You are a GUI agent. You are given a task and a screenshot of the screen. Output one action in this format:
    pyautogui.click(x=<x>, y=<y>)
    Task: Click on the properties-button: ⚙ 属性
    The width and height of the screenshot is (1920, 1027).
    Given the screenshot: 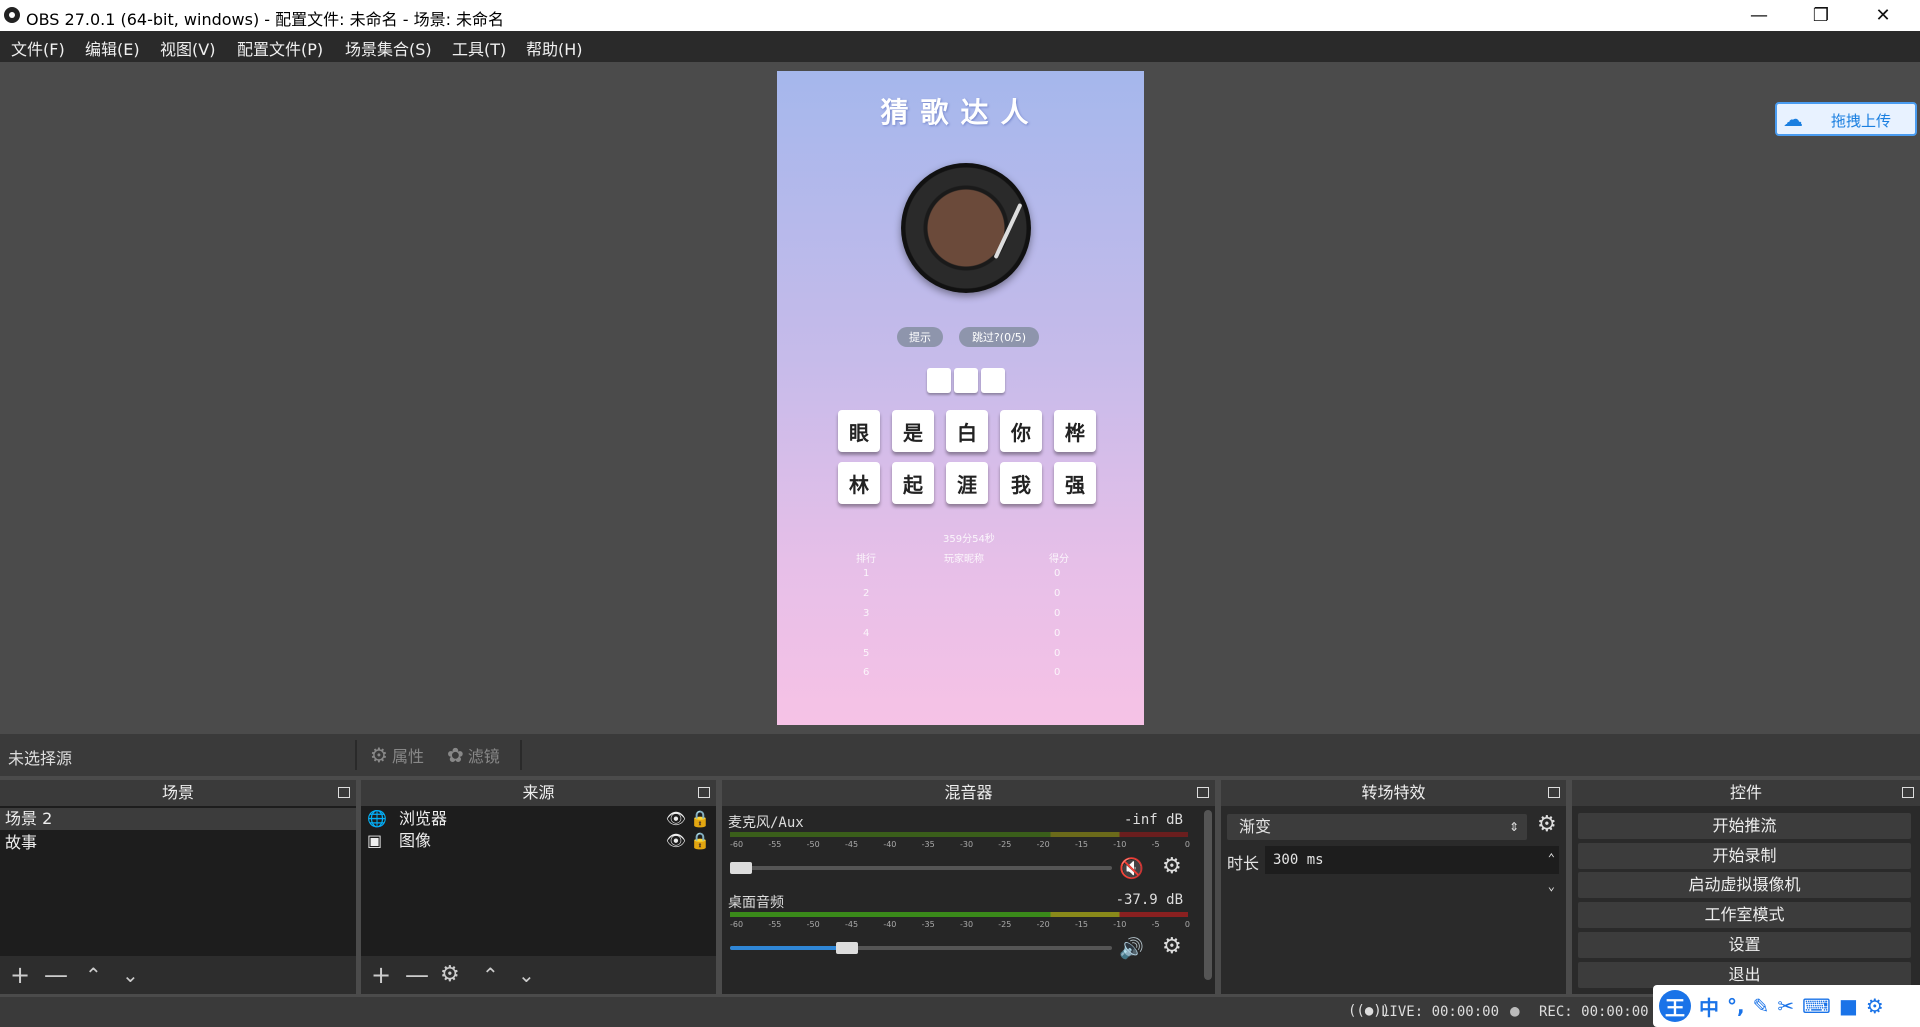 What is the action you would take?
    pyautogui.click(x=397, y=755)
    